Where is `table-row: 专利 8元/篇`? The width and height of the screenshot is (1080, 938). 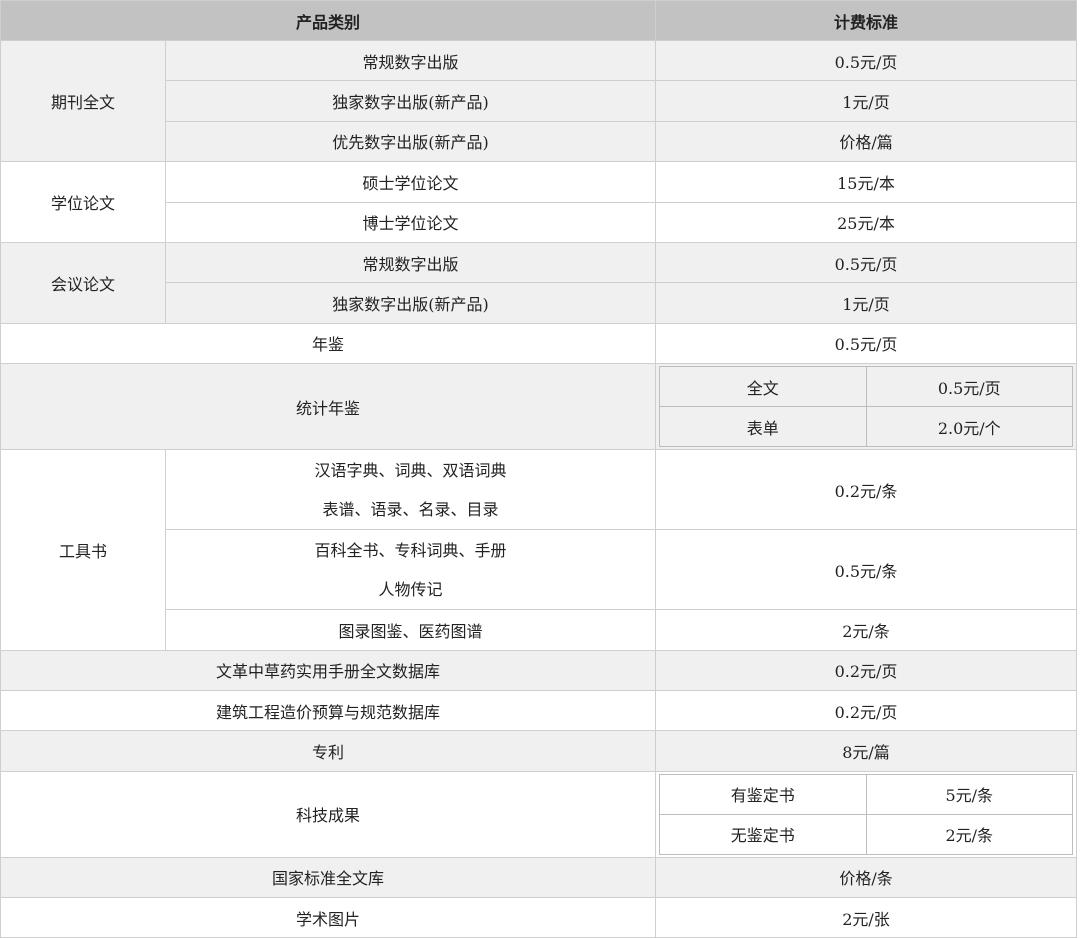 table-row: 专利 8元/篇 is located at coordinates (539, 751).